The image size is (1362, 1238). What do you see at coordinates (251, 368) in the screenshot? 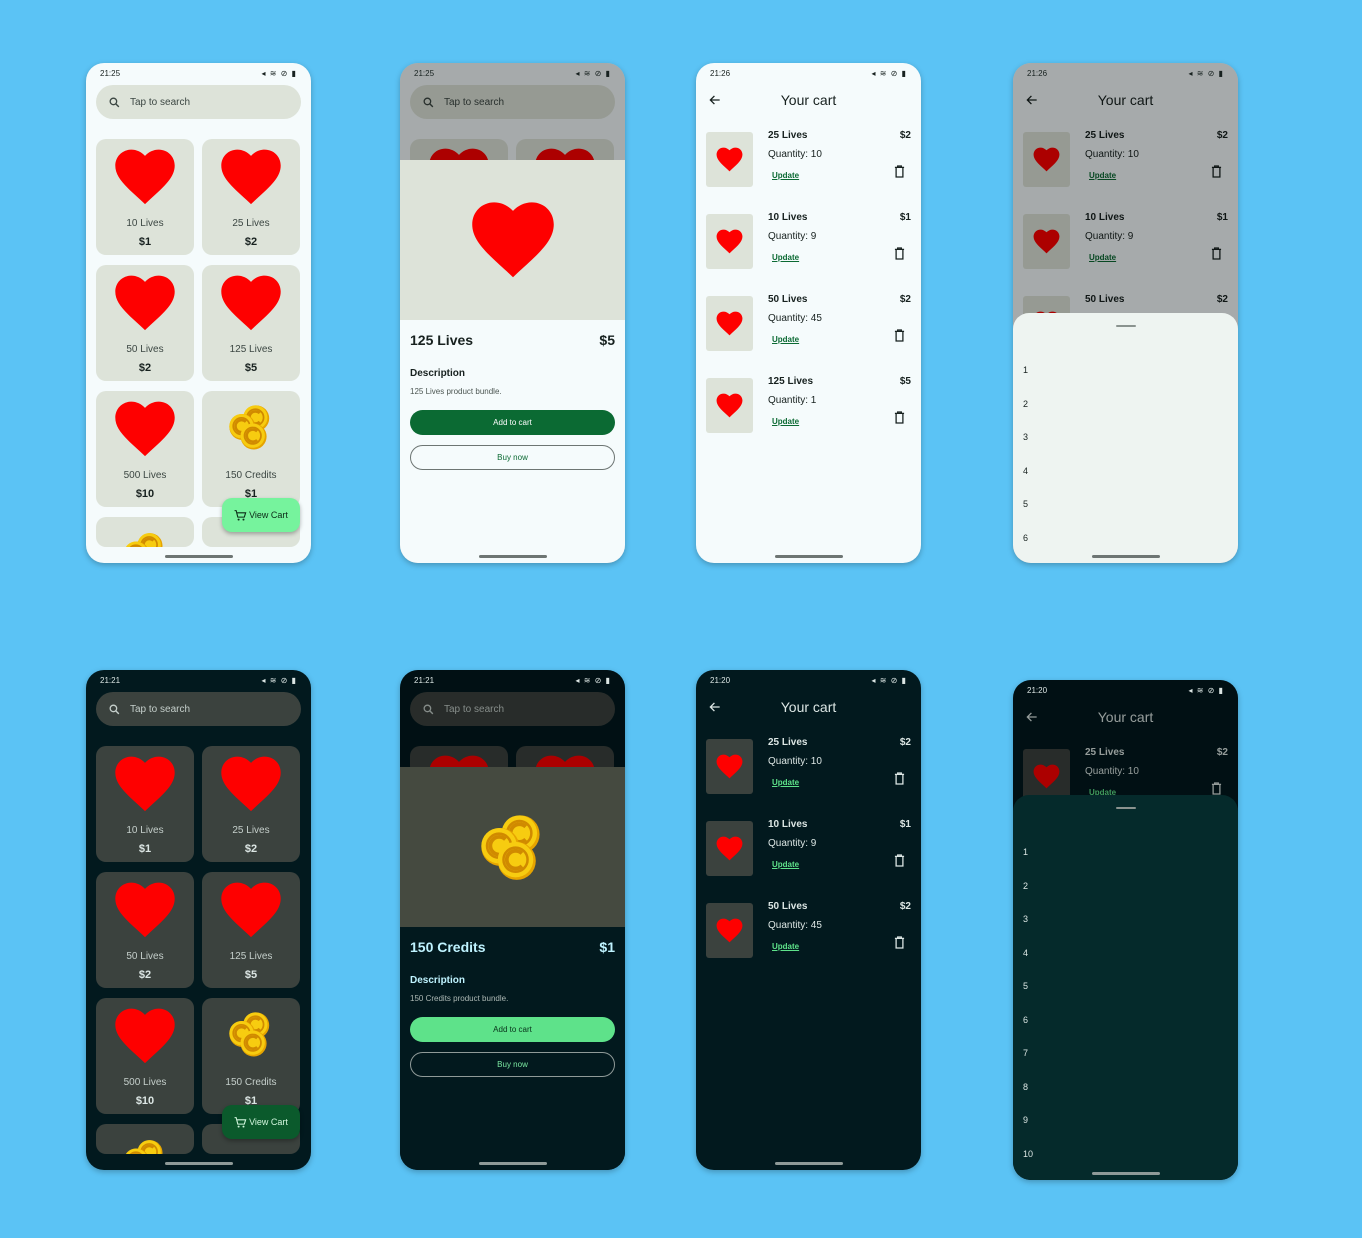
I see `product-price: $5` at bounding box center [251, 368].